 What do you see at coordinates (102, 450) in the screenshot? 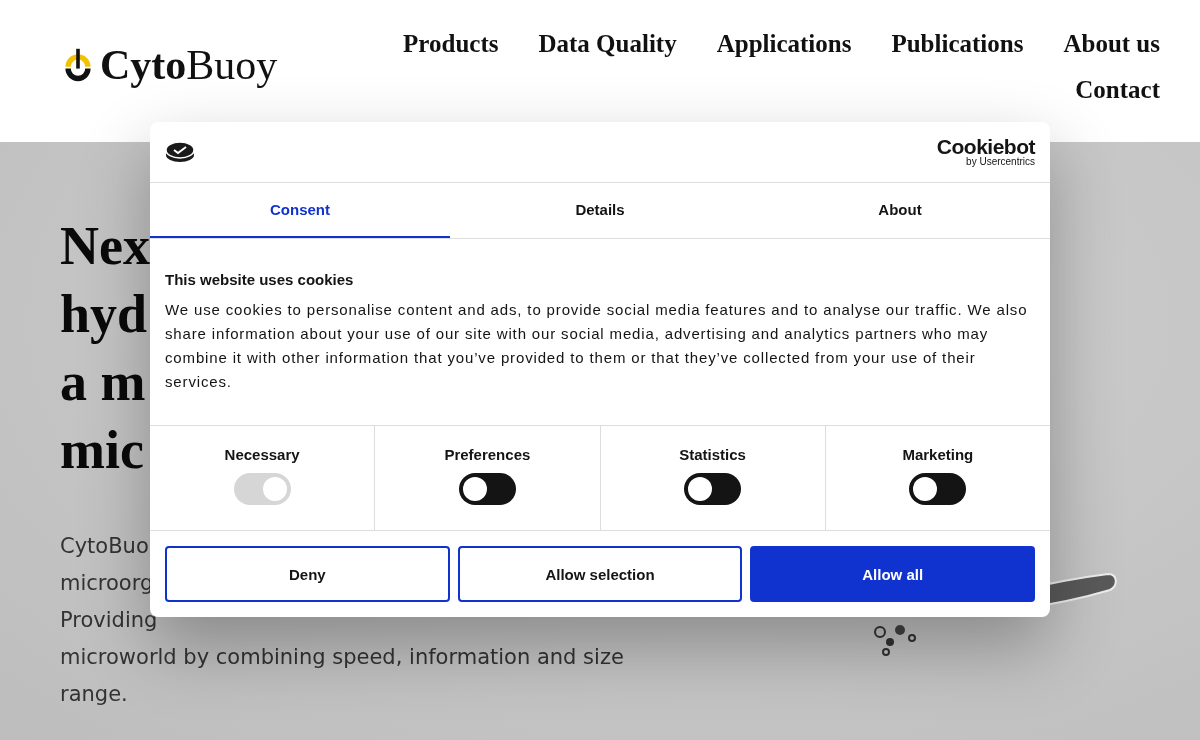
I see `hero-heading-text: mic` at bounding box center [102, 450].